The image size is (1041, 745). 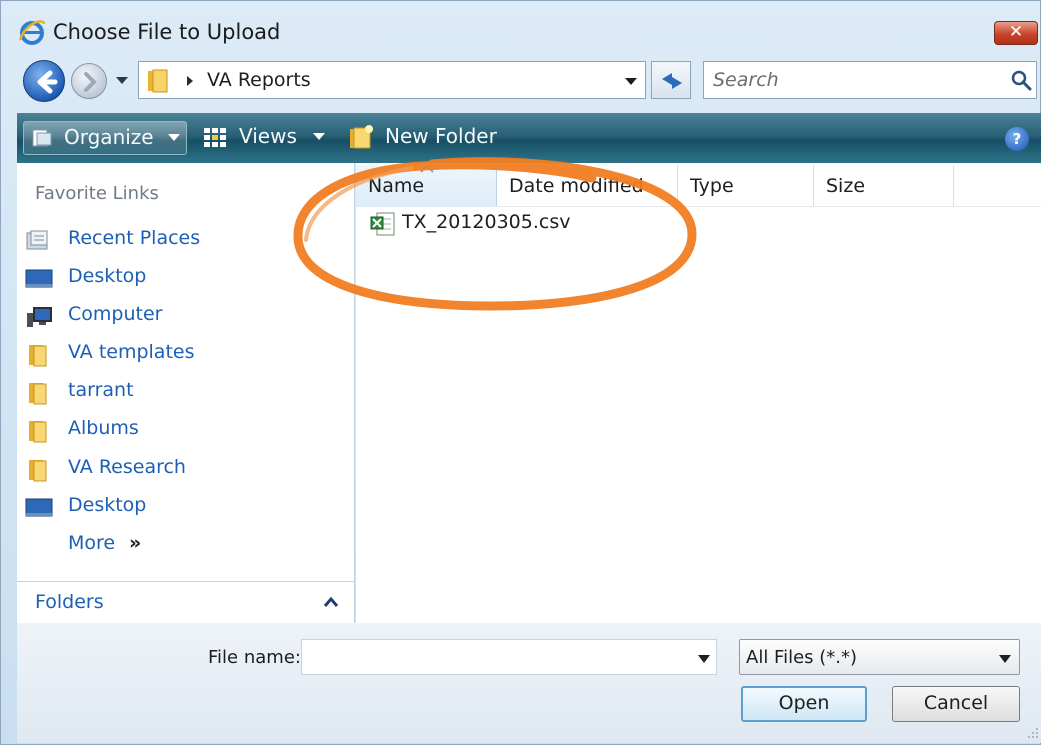 I want to click on chevron-up-icon, so click(x=331, y=602).